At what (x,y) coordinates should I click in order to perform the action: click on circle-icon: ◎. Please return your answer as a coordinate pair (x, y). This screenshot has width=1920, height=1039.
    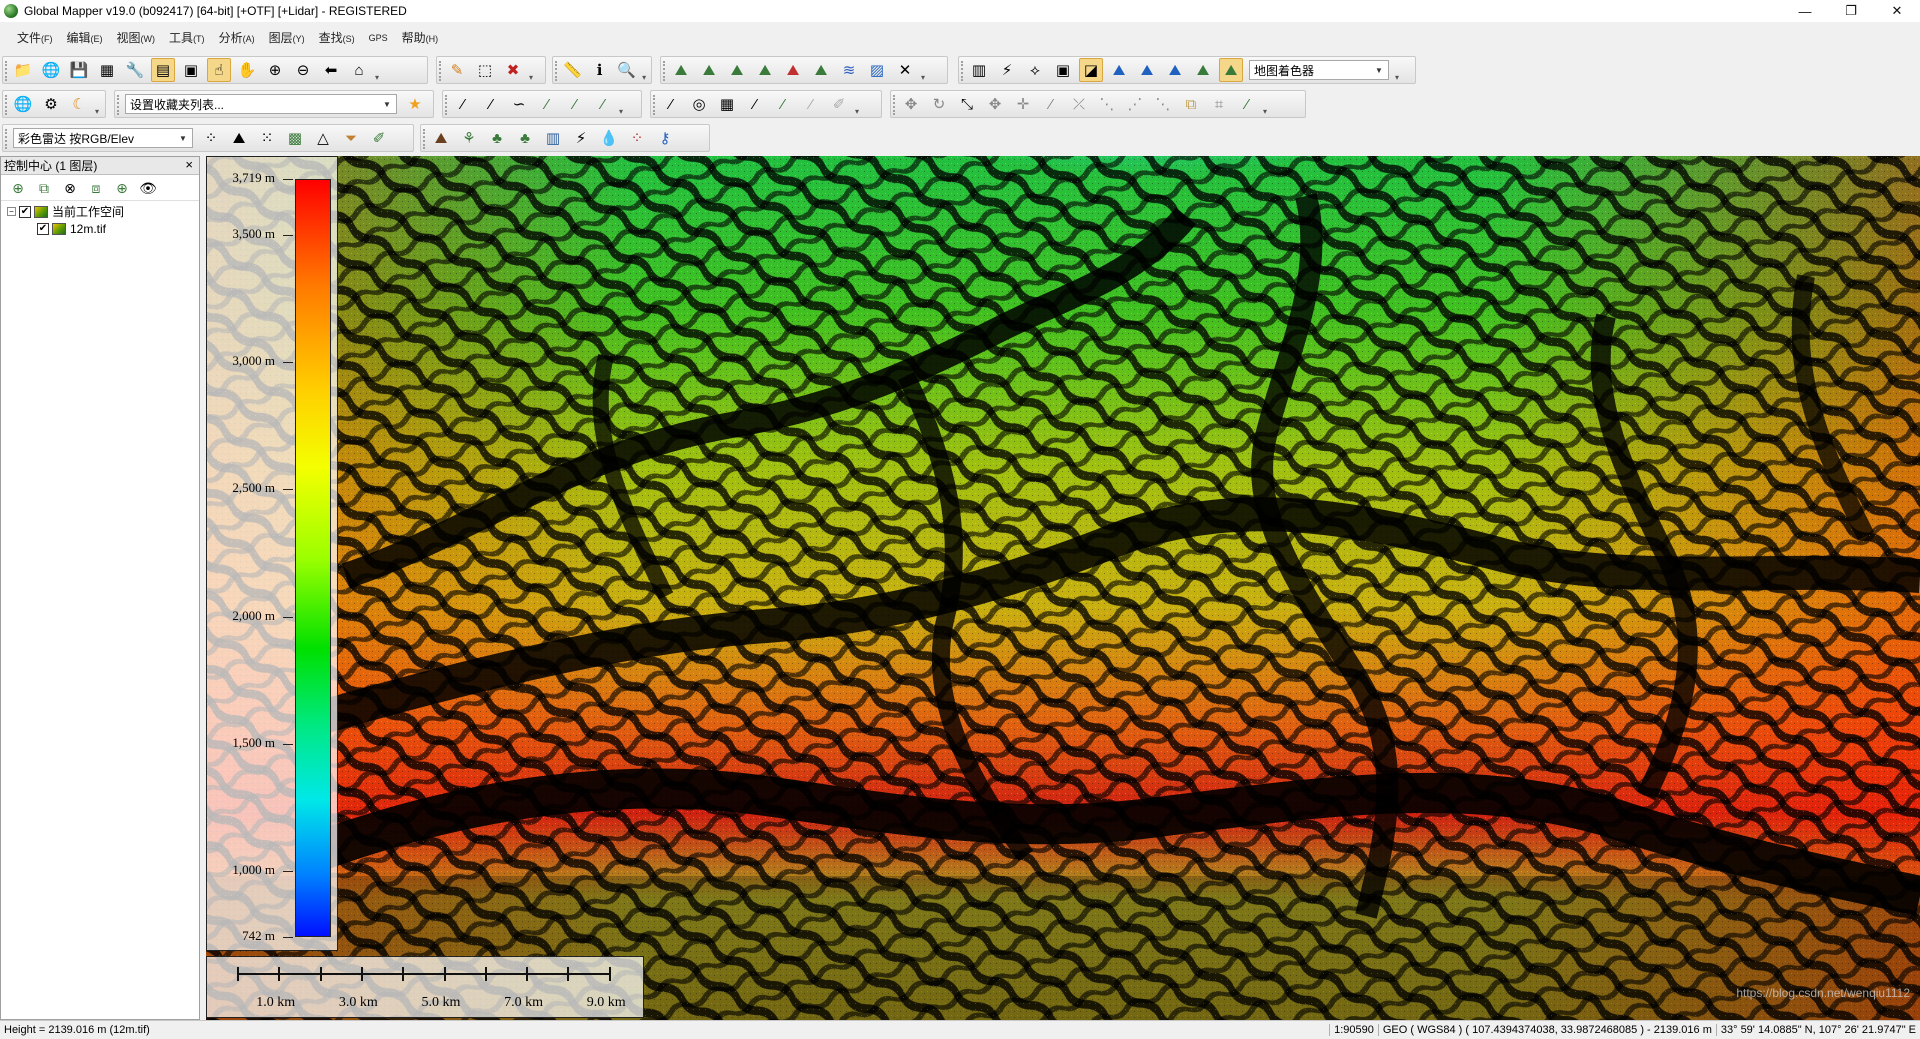
    Looking at the image, I should click on (699, 104).